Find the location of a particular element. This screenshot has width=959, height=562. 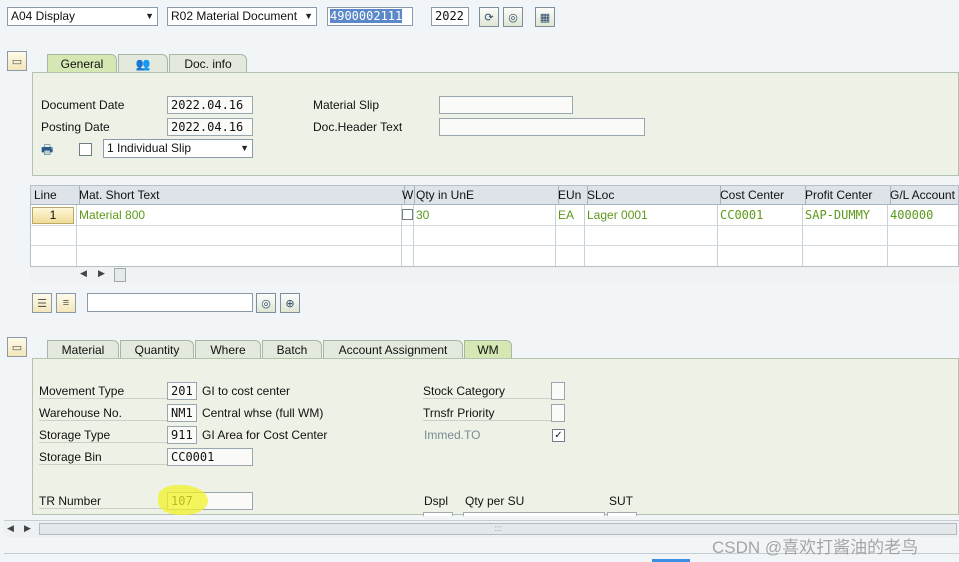

stock-category-field is located at coordinates (558, 391).